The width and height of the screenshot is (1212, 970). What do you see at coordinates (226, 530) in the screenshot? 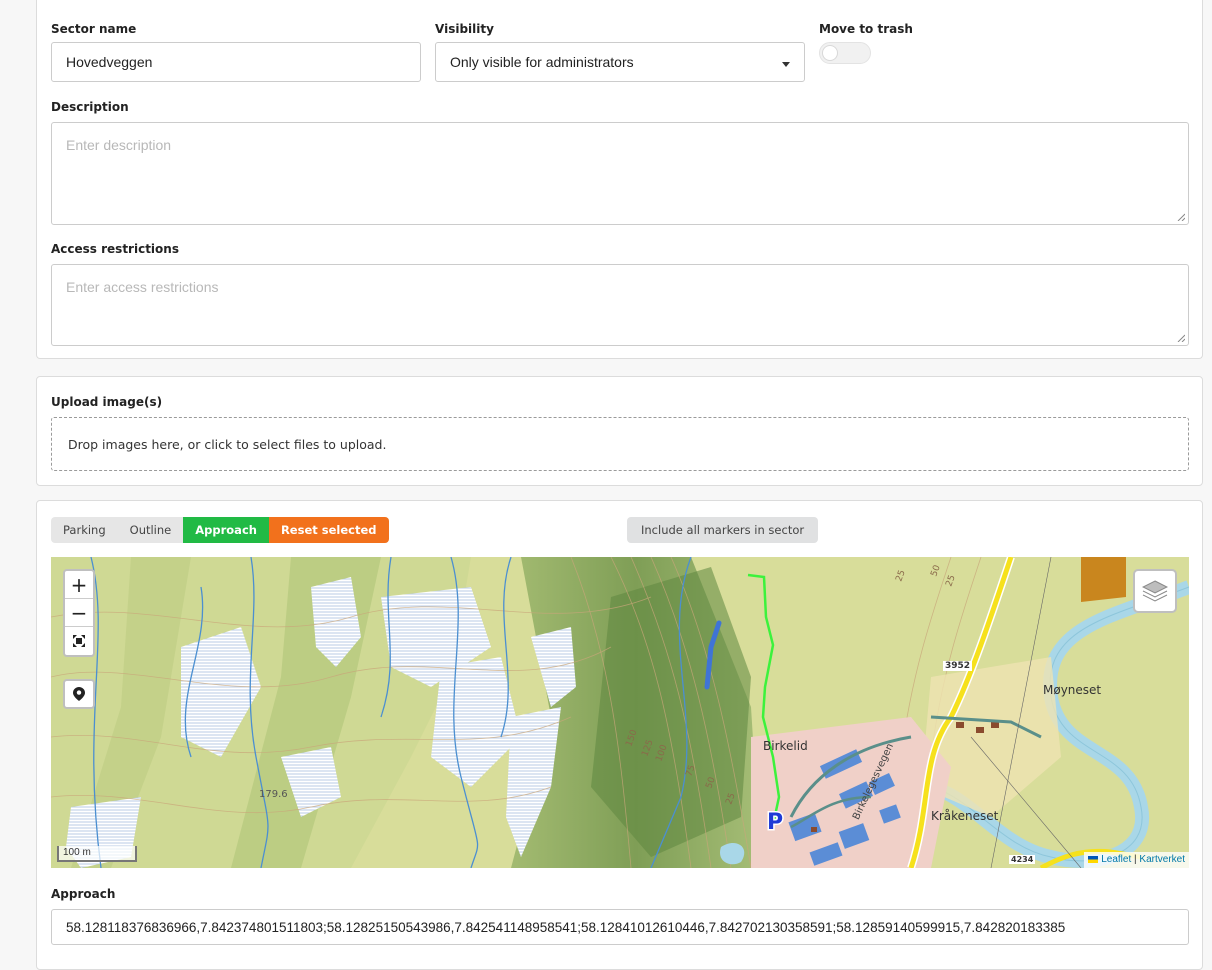
I see `approach-mode-button: Approach` at bounding box center [226, 530].